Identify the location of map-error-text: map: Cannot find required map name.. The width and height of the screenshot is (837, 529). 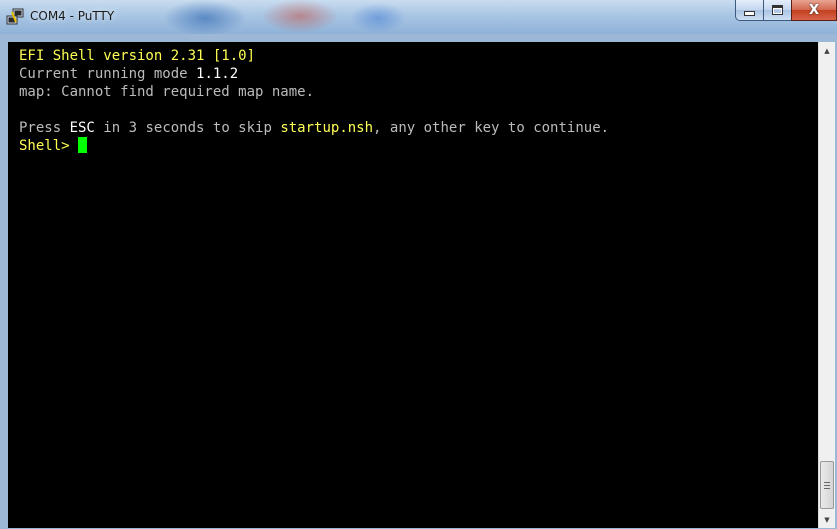
(167, 92).